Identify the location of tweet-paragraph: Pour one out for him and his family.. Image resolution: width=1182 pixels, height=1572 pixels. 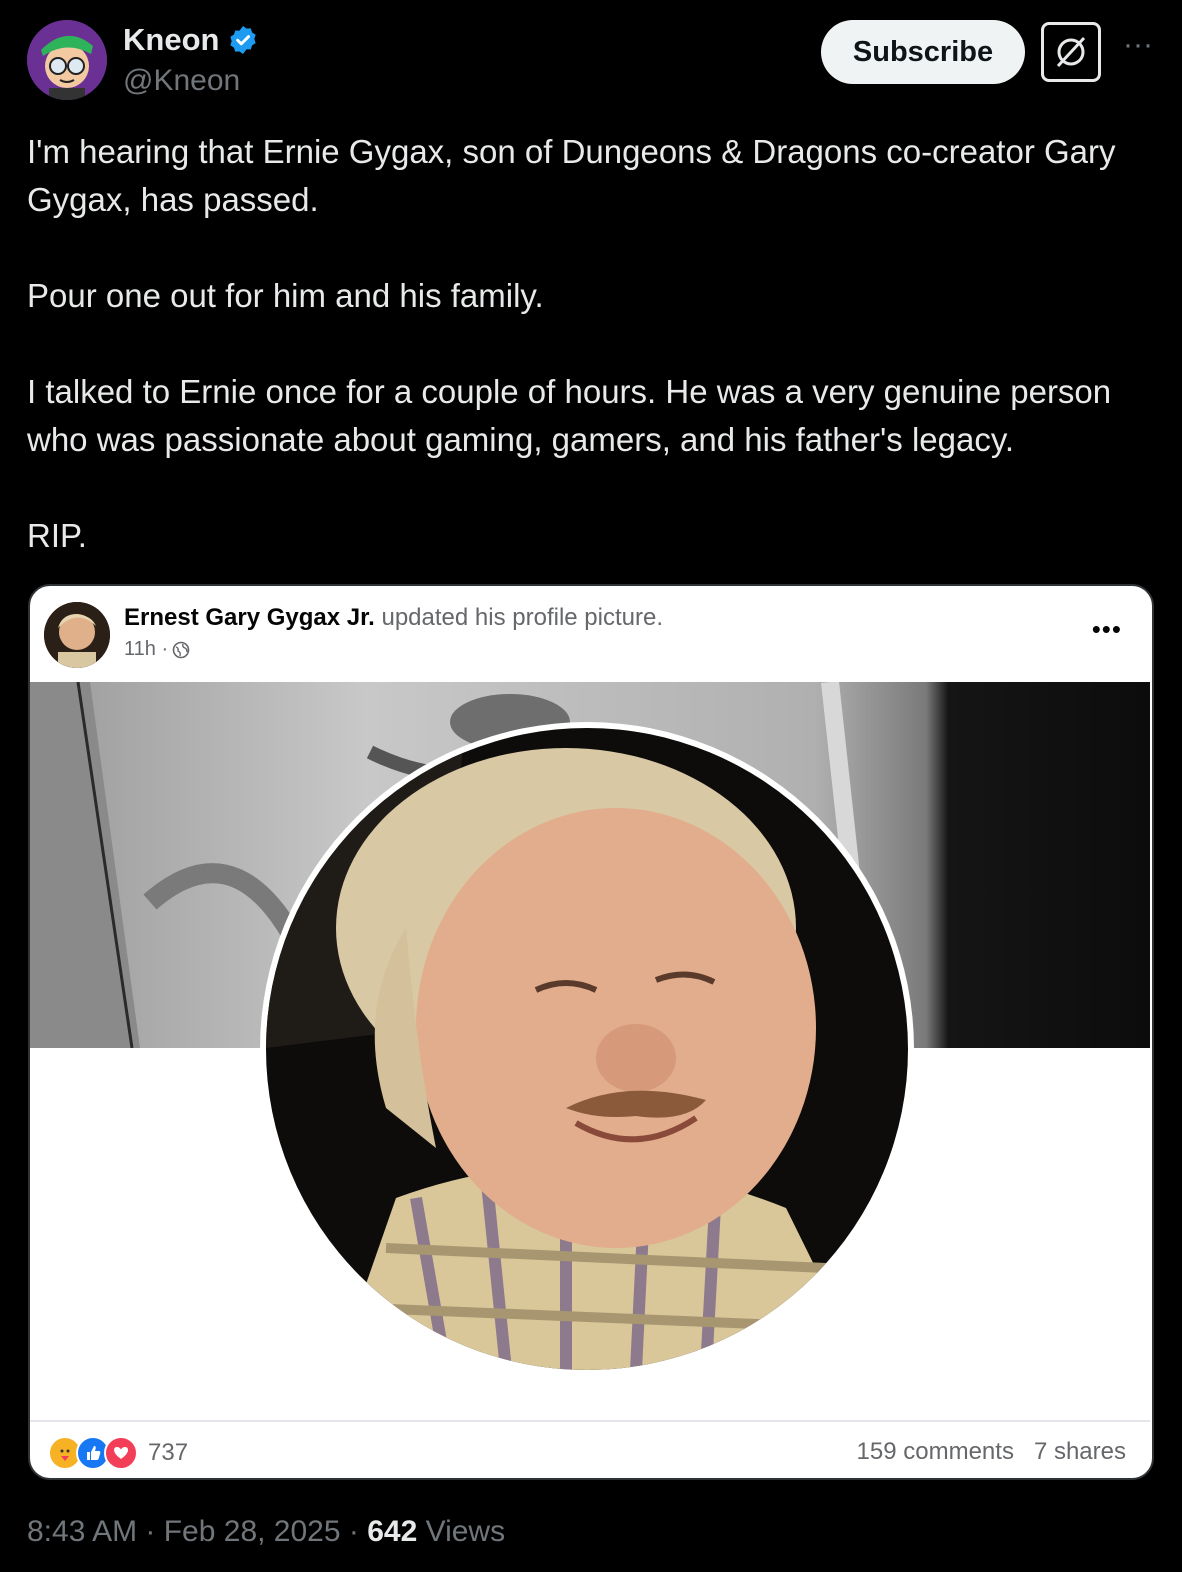
(285, 295).